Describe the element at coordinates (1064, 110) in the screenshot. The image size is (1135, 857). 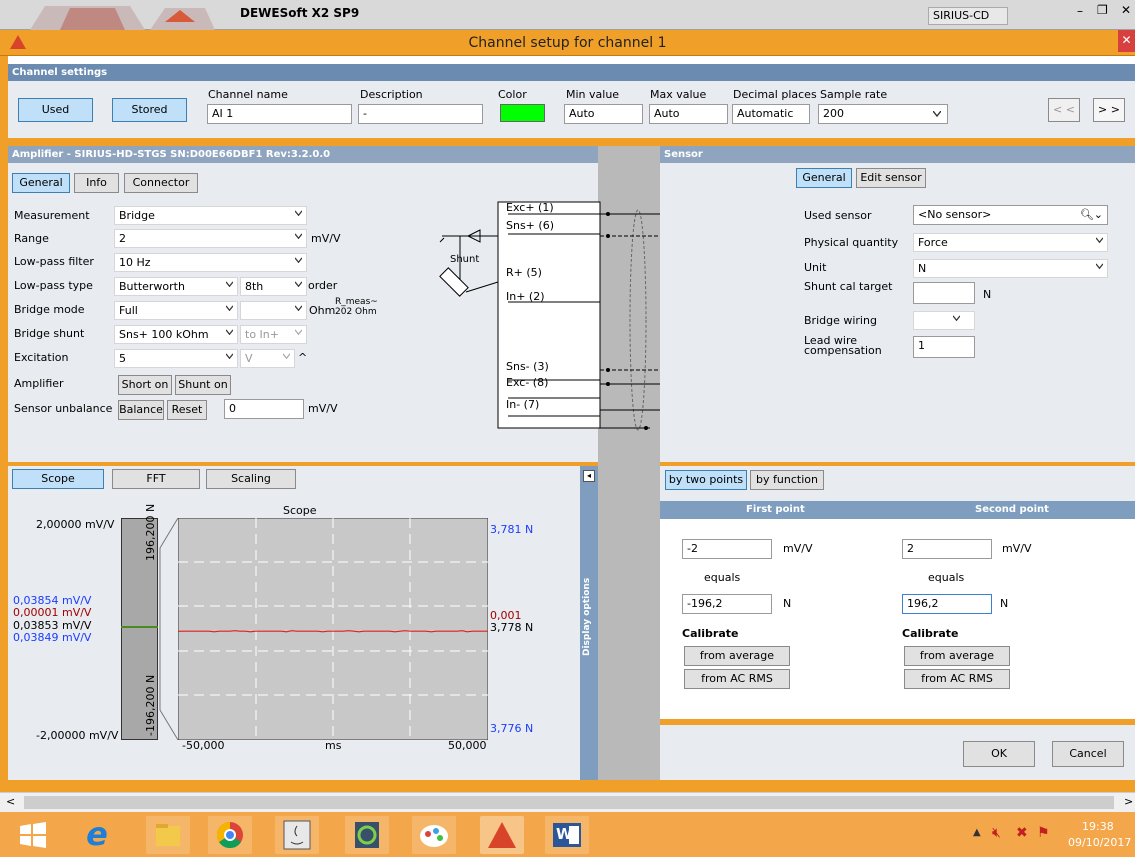
I see `previous-channel-button: < <` at that location.